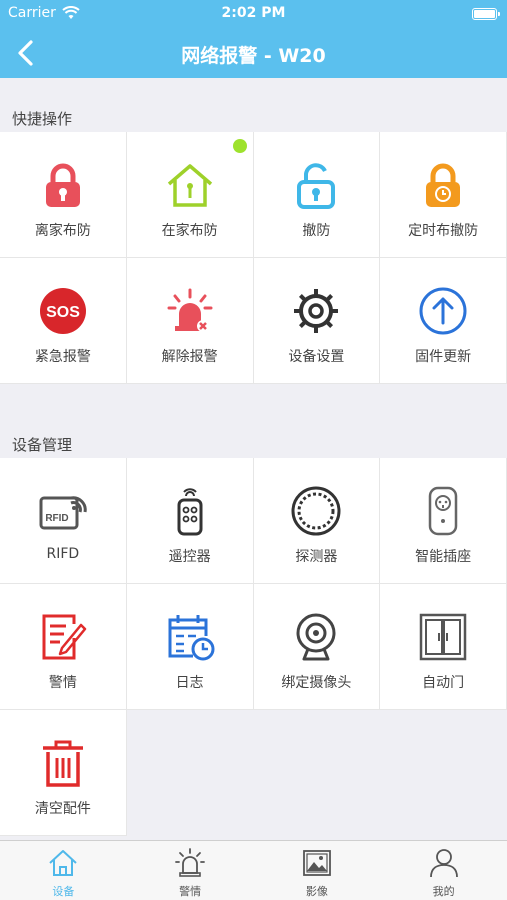 This screenshot has width=507, height=900. What do you see at coordinates (63, 763) in the screenshot?
I see `trash-icon` at bounding box center [63, 763].